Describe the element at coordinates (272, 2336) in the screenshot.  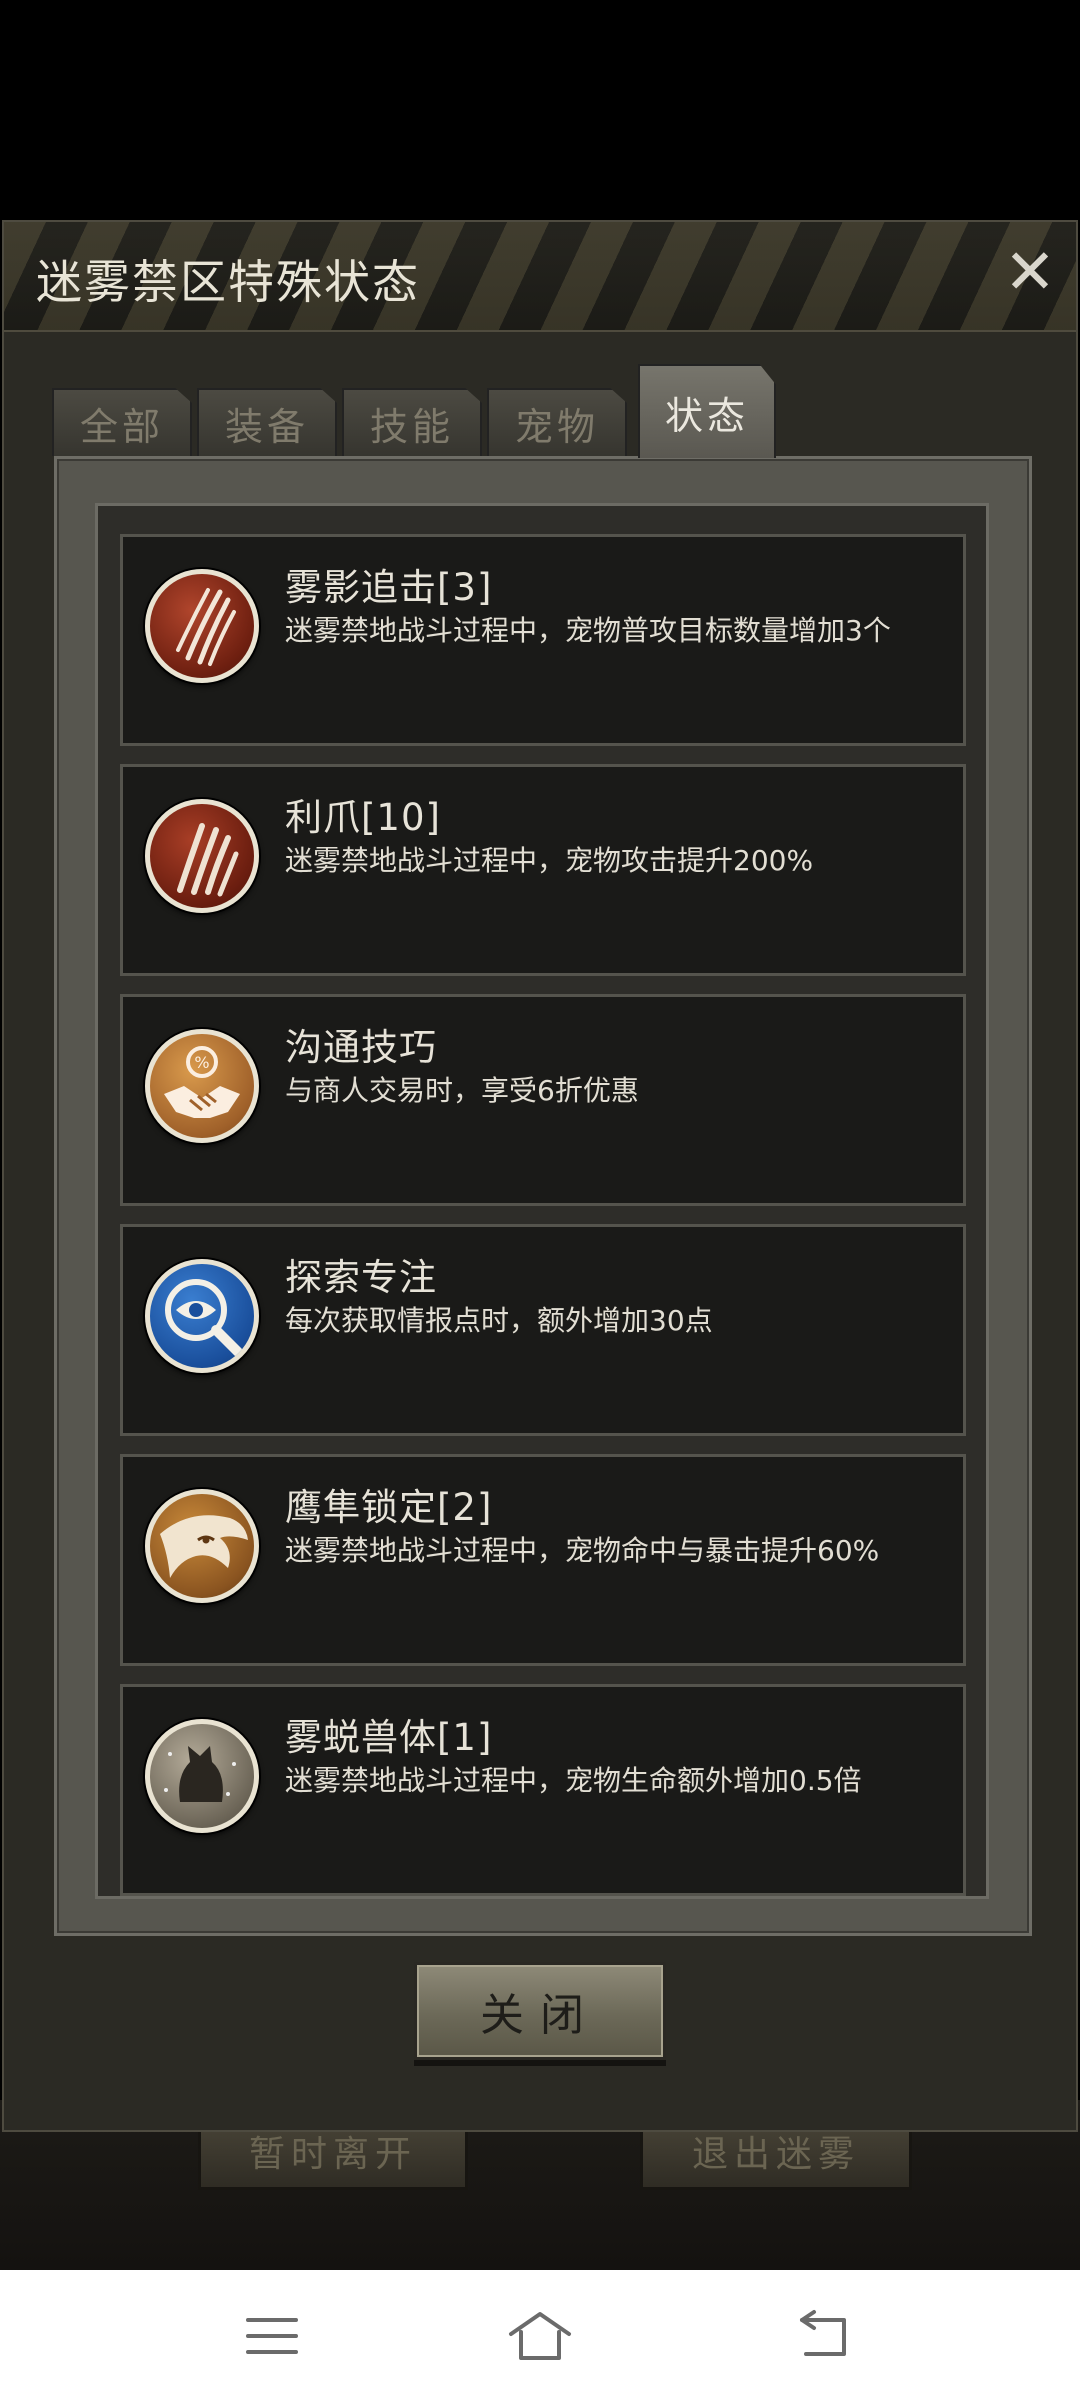
I see `menu-icon` at that location.